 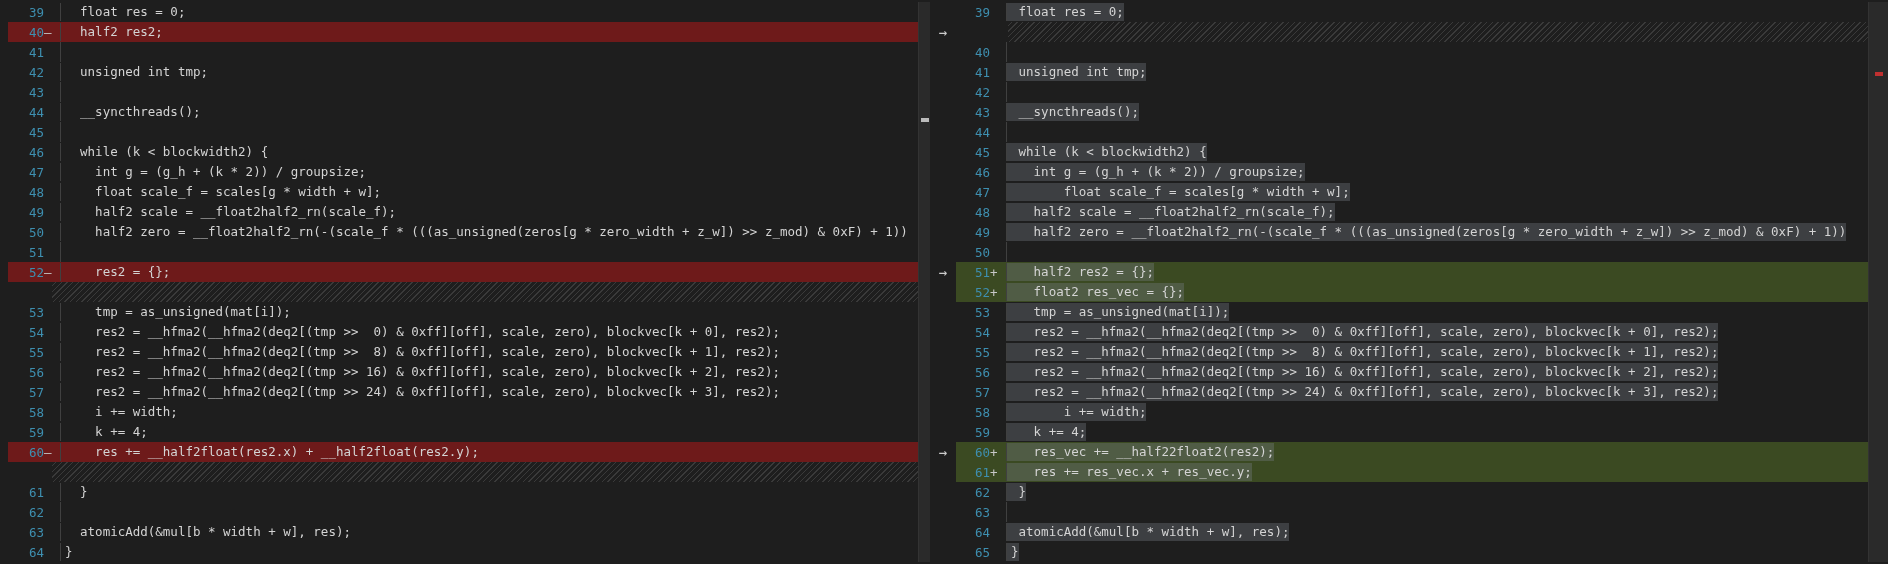 I want to click on code-text: half2 res2 = {};, so click(x=1080, y=272).